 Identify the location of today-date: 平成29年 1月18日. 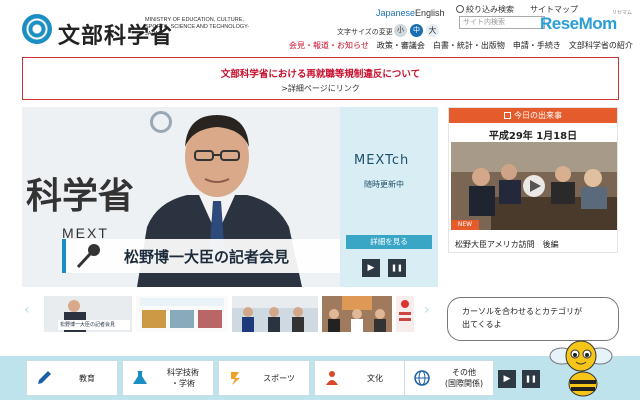
(533, 136).